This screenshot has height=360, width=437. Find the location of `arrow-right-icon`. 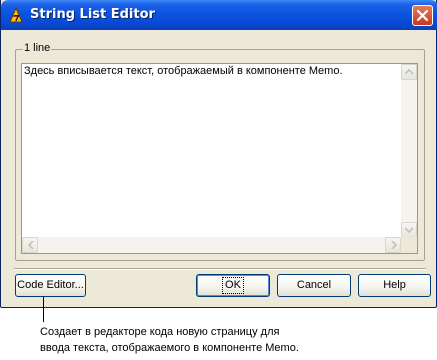

arrow-right-icon is located at coordinates (394, 245).